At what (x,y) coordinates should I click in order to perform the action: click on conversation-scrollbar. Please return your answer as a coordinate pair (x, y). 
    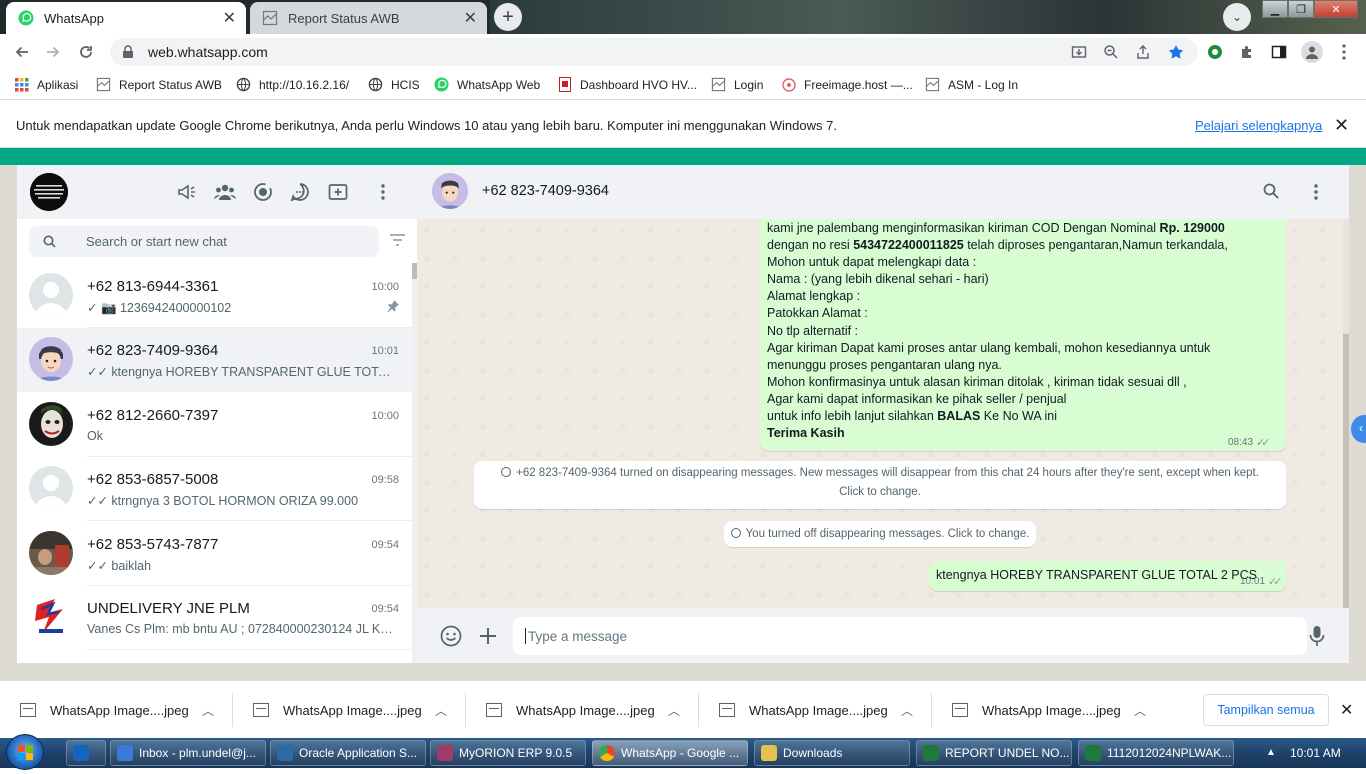
    Looking at the image, I should click on (1346, 414).